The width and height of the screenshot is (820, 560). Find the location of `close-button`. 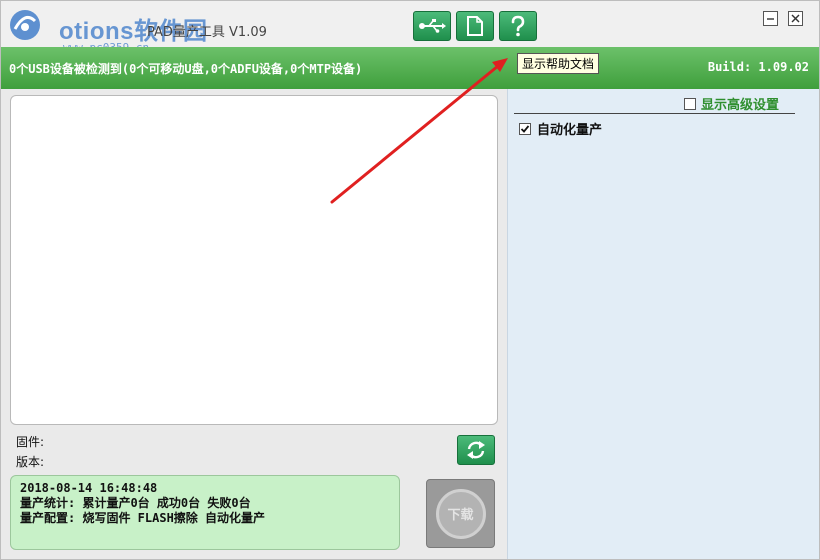

close-button is located at coordinates (795, 18).